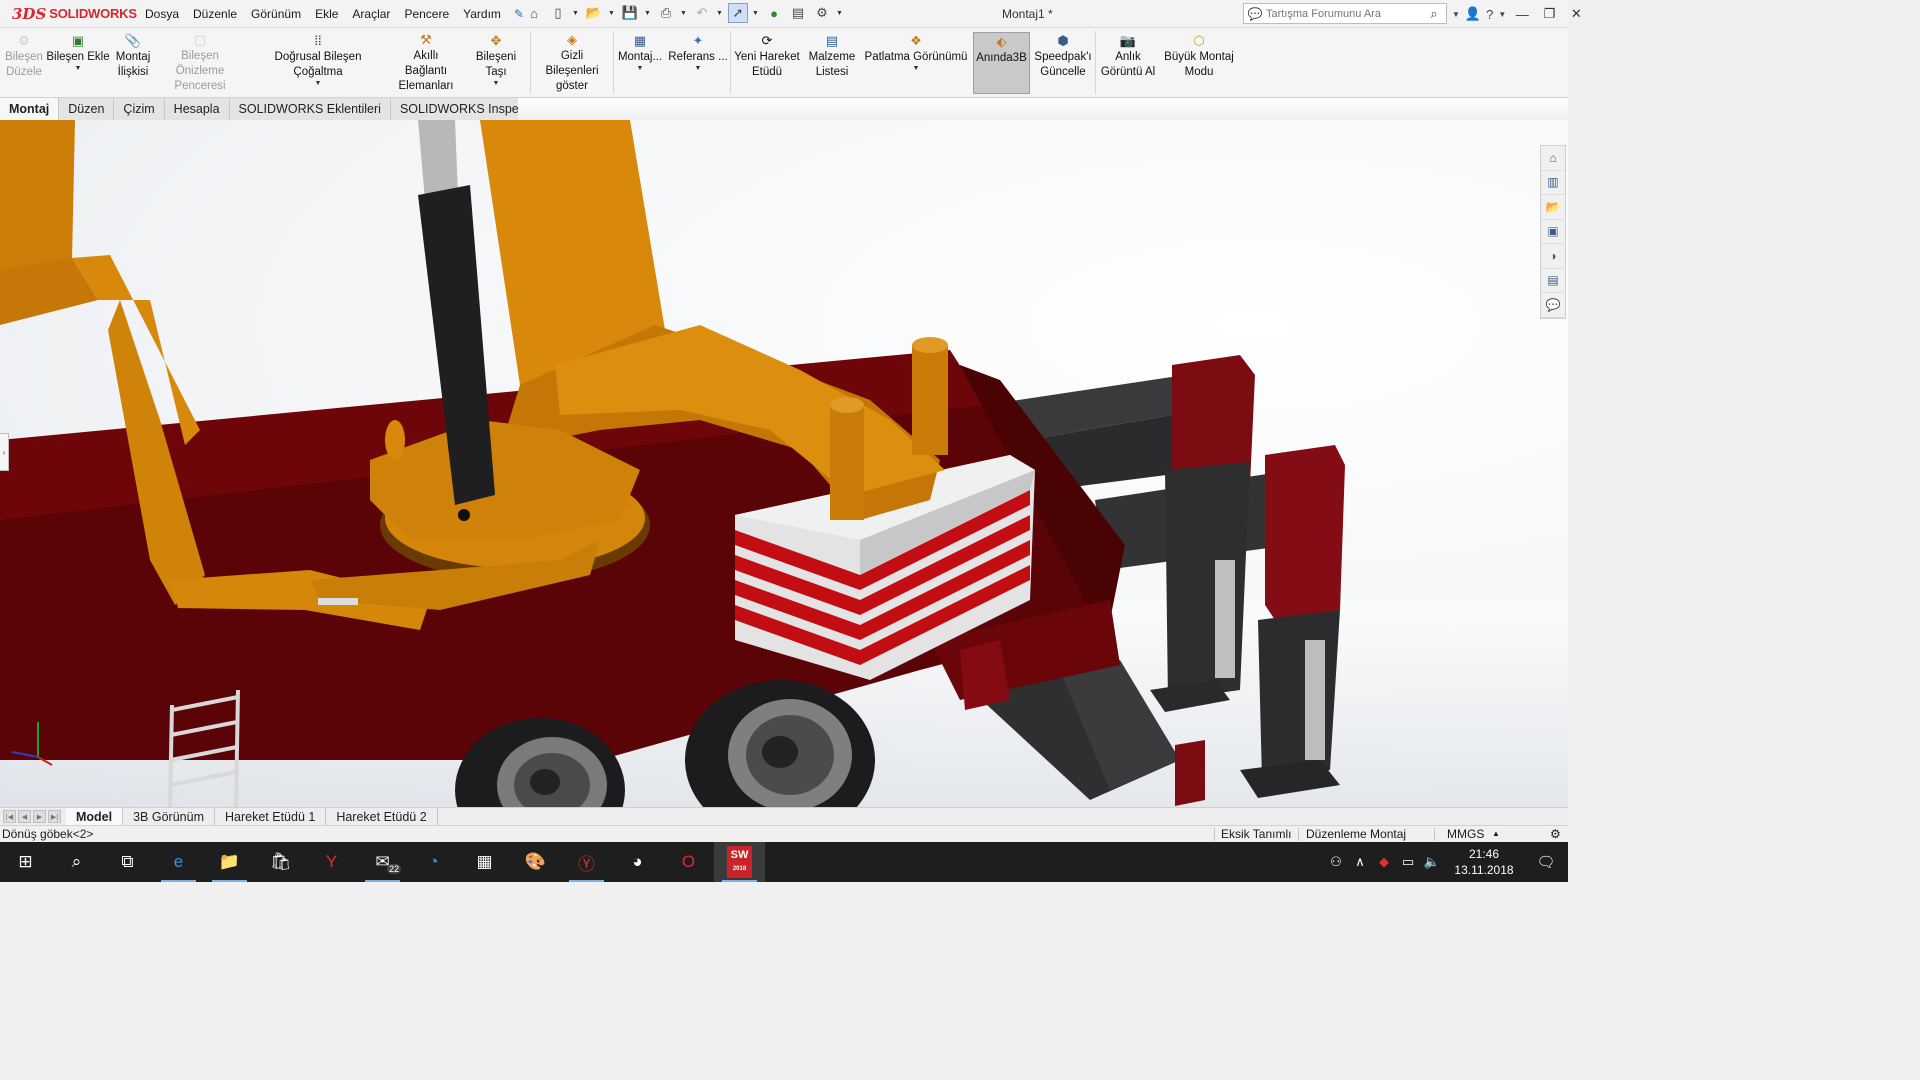  Describe the element at coordinates (54, 816) in the screenshot. I see `last-tab-icon: ▶|` at that location.